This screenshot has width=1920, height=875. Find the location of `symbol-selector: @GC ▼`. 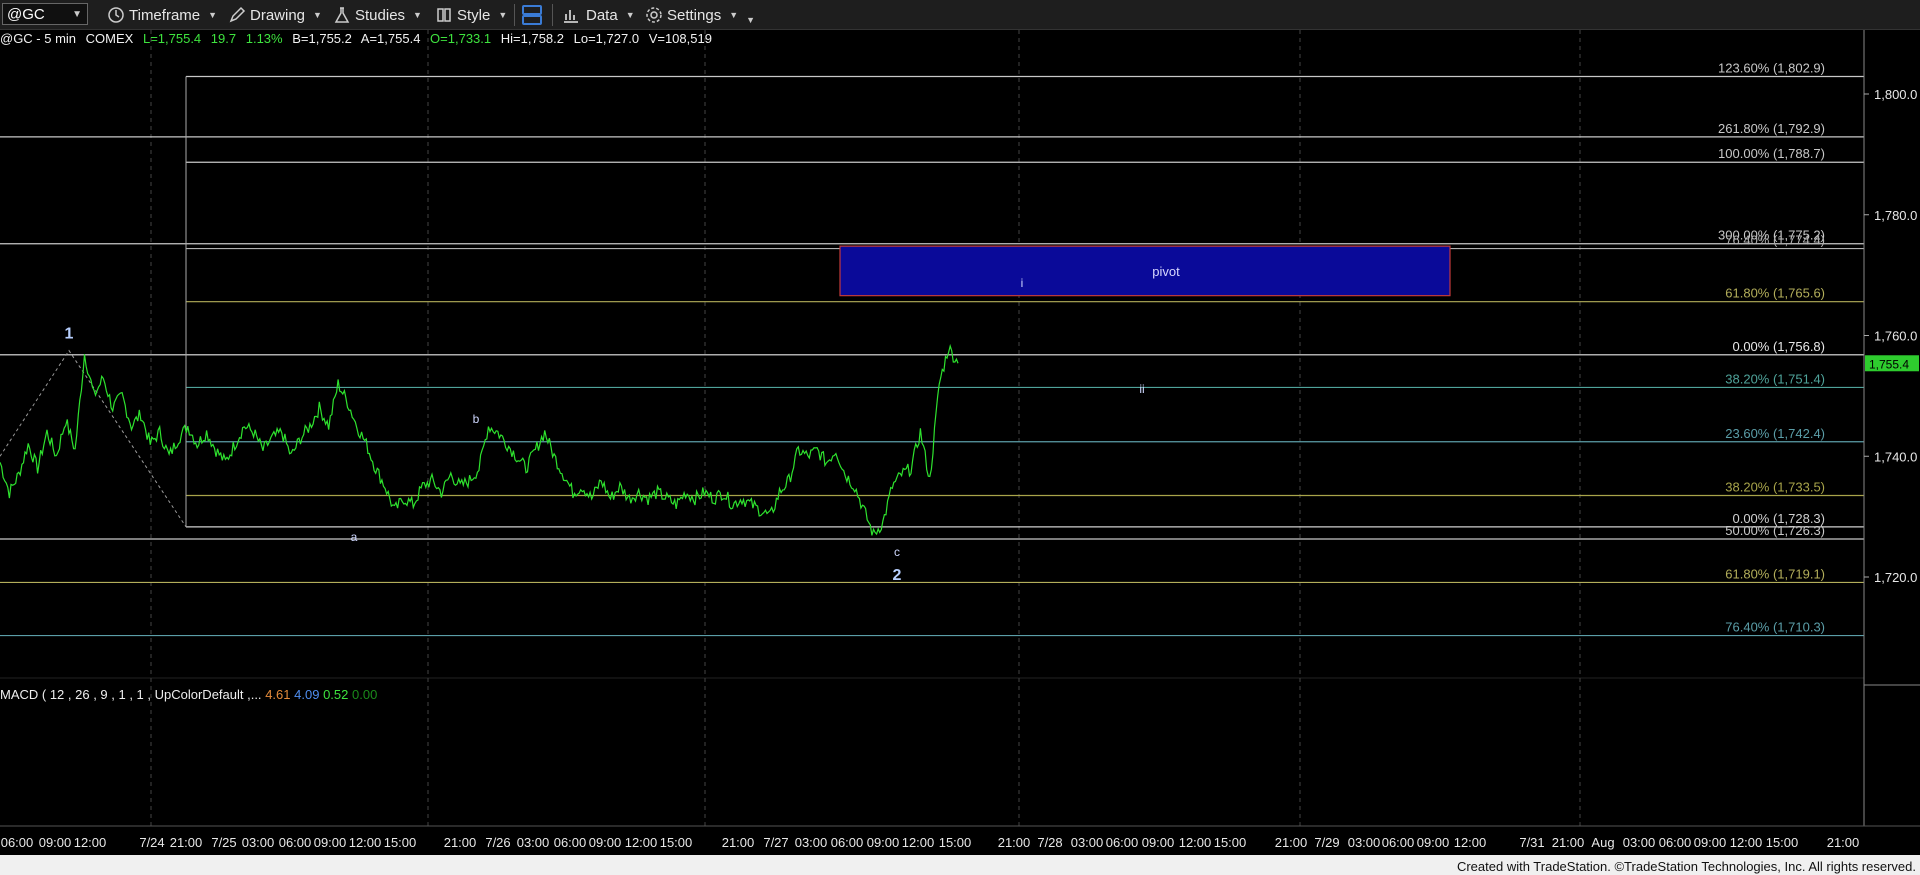

symbol-selector: @GC ▼ is located at coordinates (45, 14).